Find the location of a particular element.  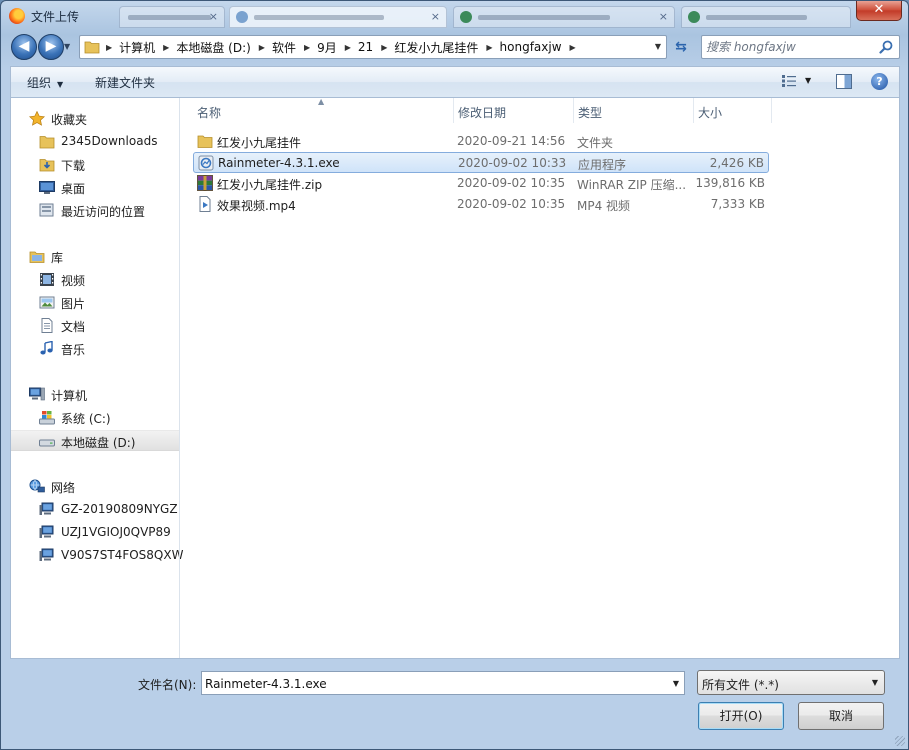

sidebar-label: 收藏夹 is located at coordinates (69, 120).